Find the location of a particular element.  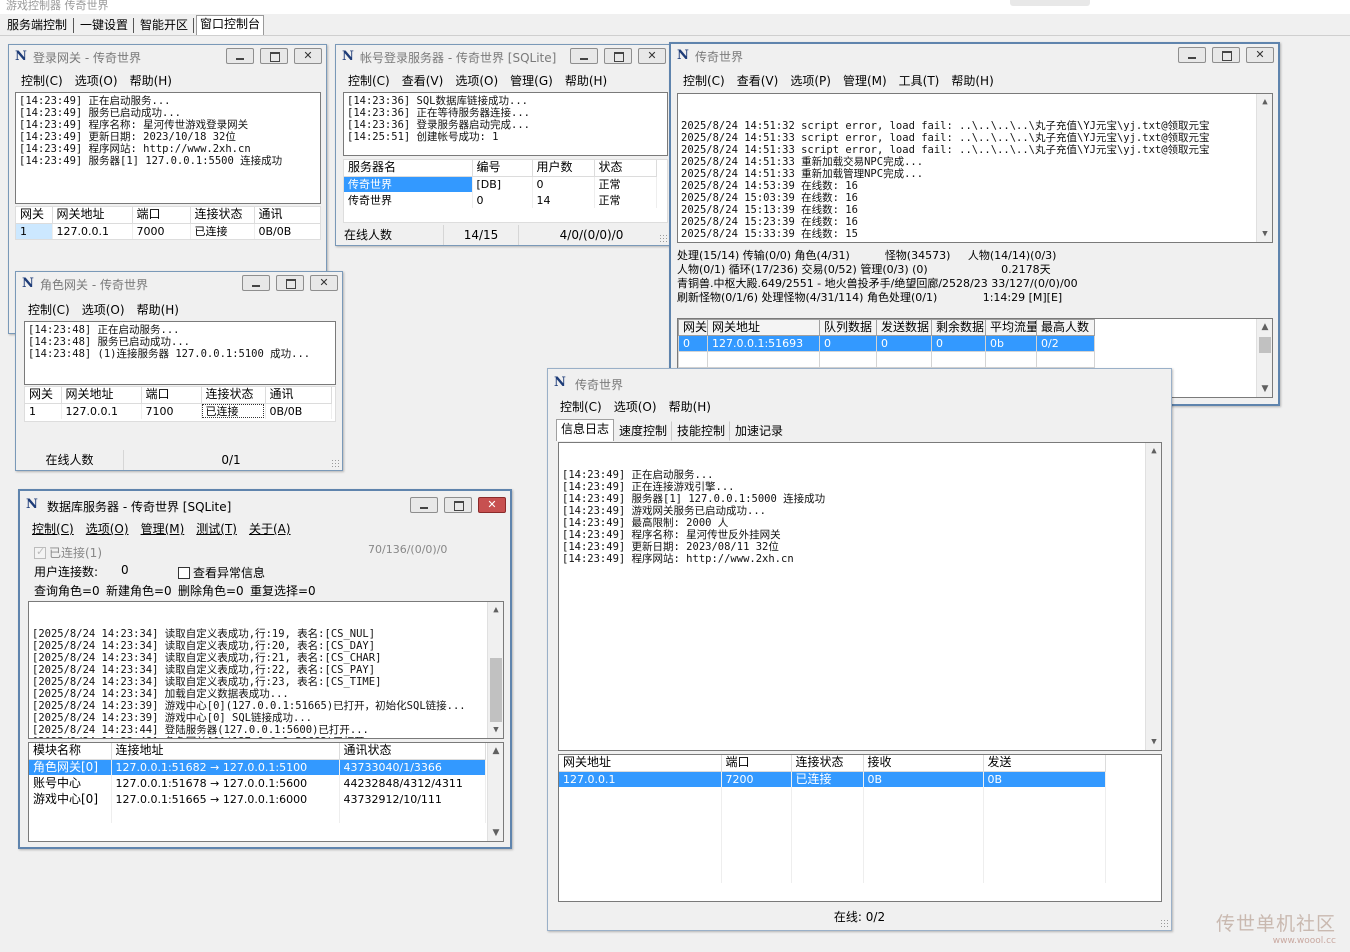

scroll-thumb is located at coordinates (496, 690).